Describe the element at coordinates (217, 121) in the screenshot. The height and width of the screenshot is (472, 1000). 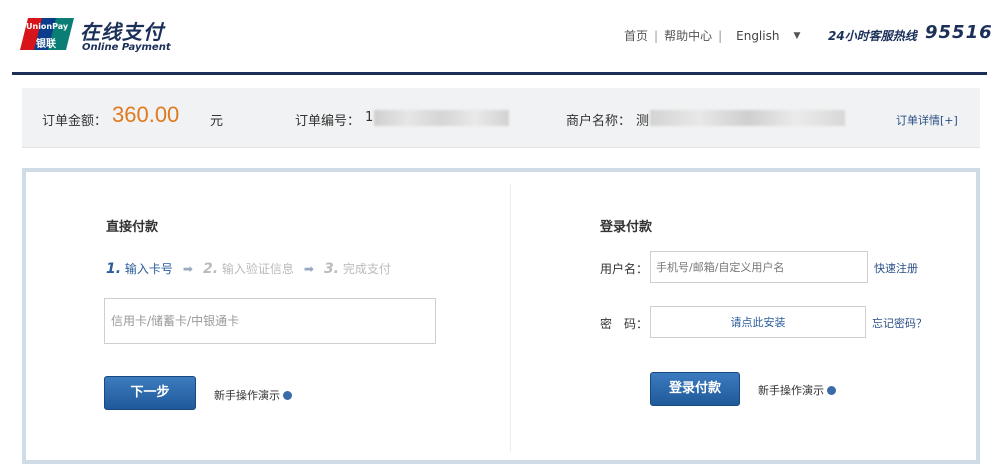
I see `amount-unit: 元` at that location.